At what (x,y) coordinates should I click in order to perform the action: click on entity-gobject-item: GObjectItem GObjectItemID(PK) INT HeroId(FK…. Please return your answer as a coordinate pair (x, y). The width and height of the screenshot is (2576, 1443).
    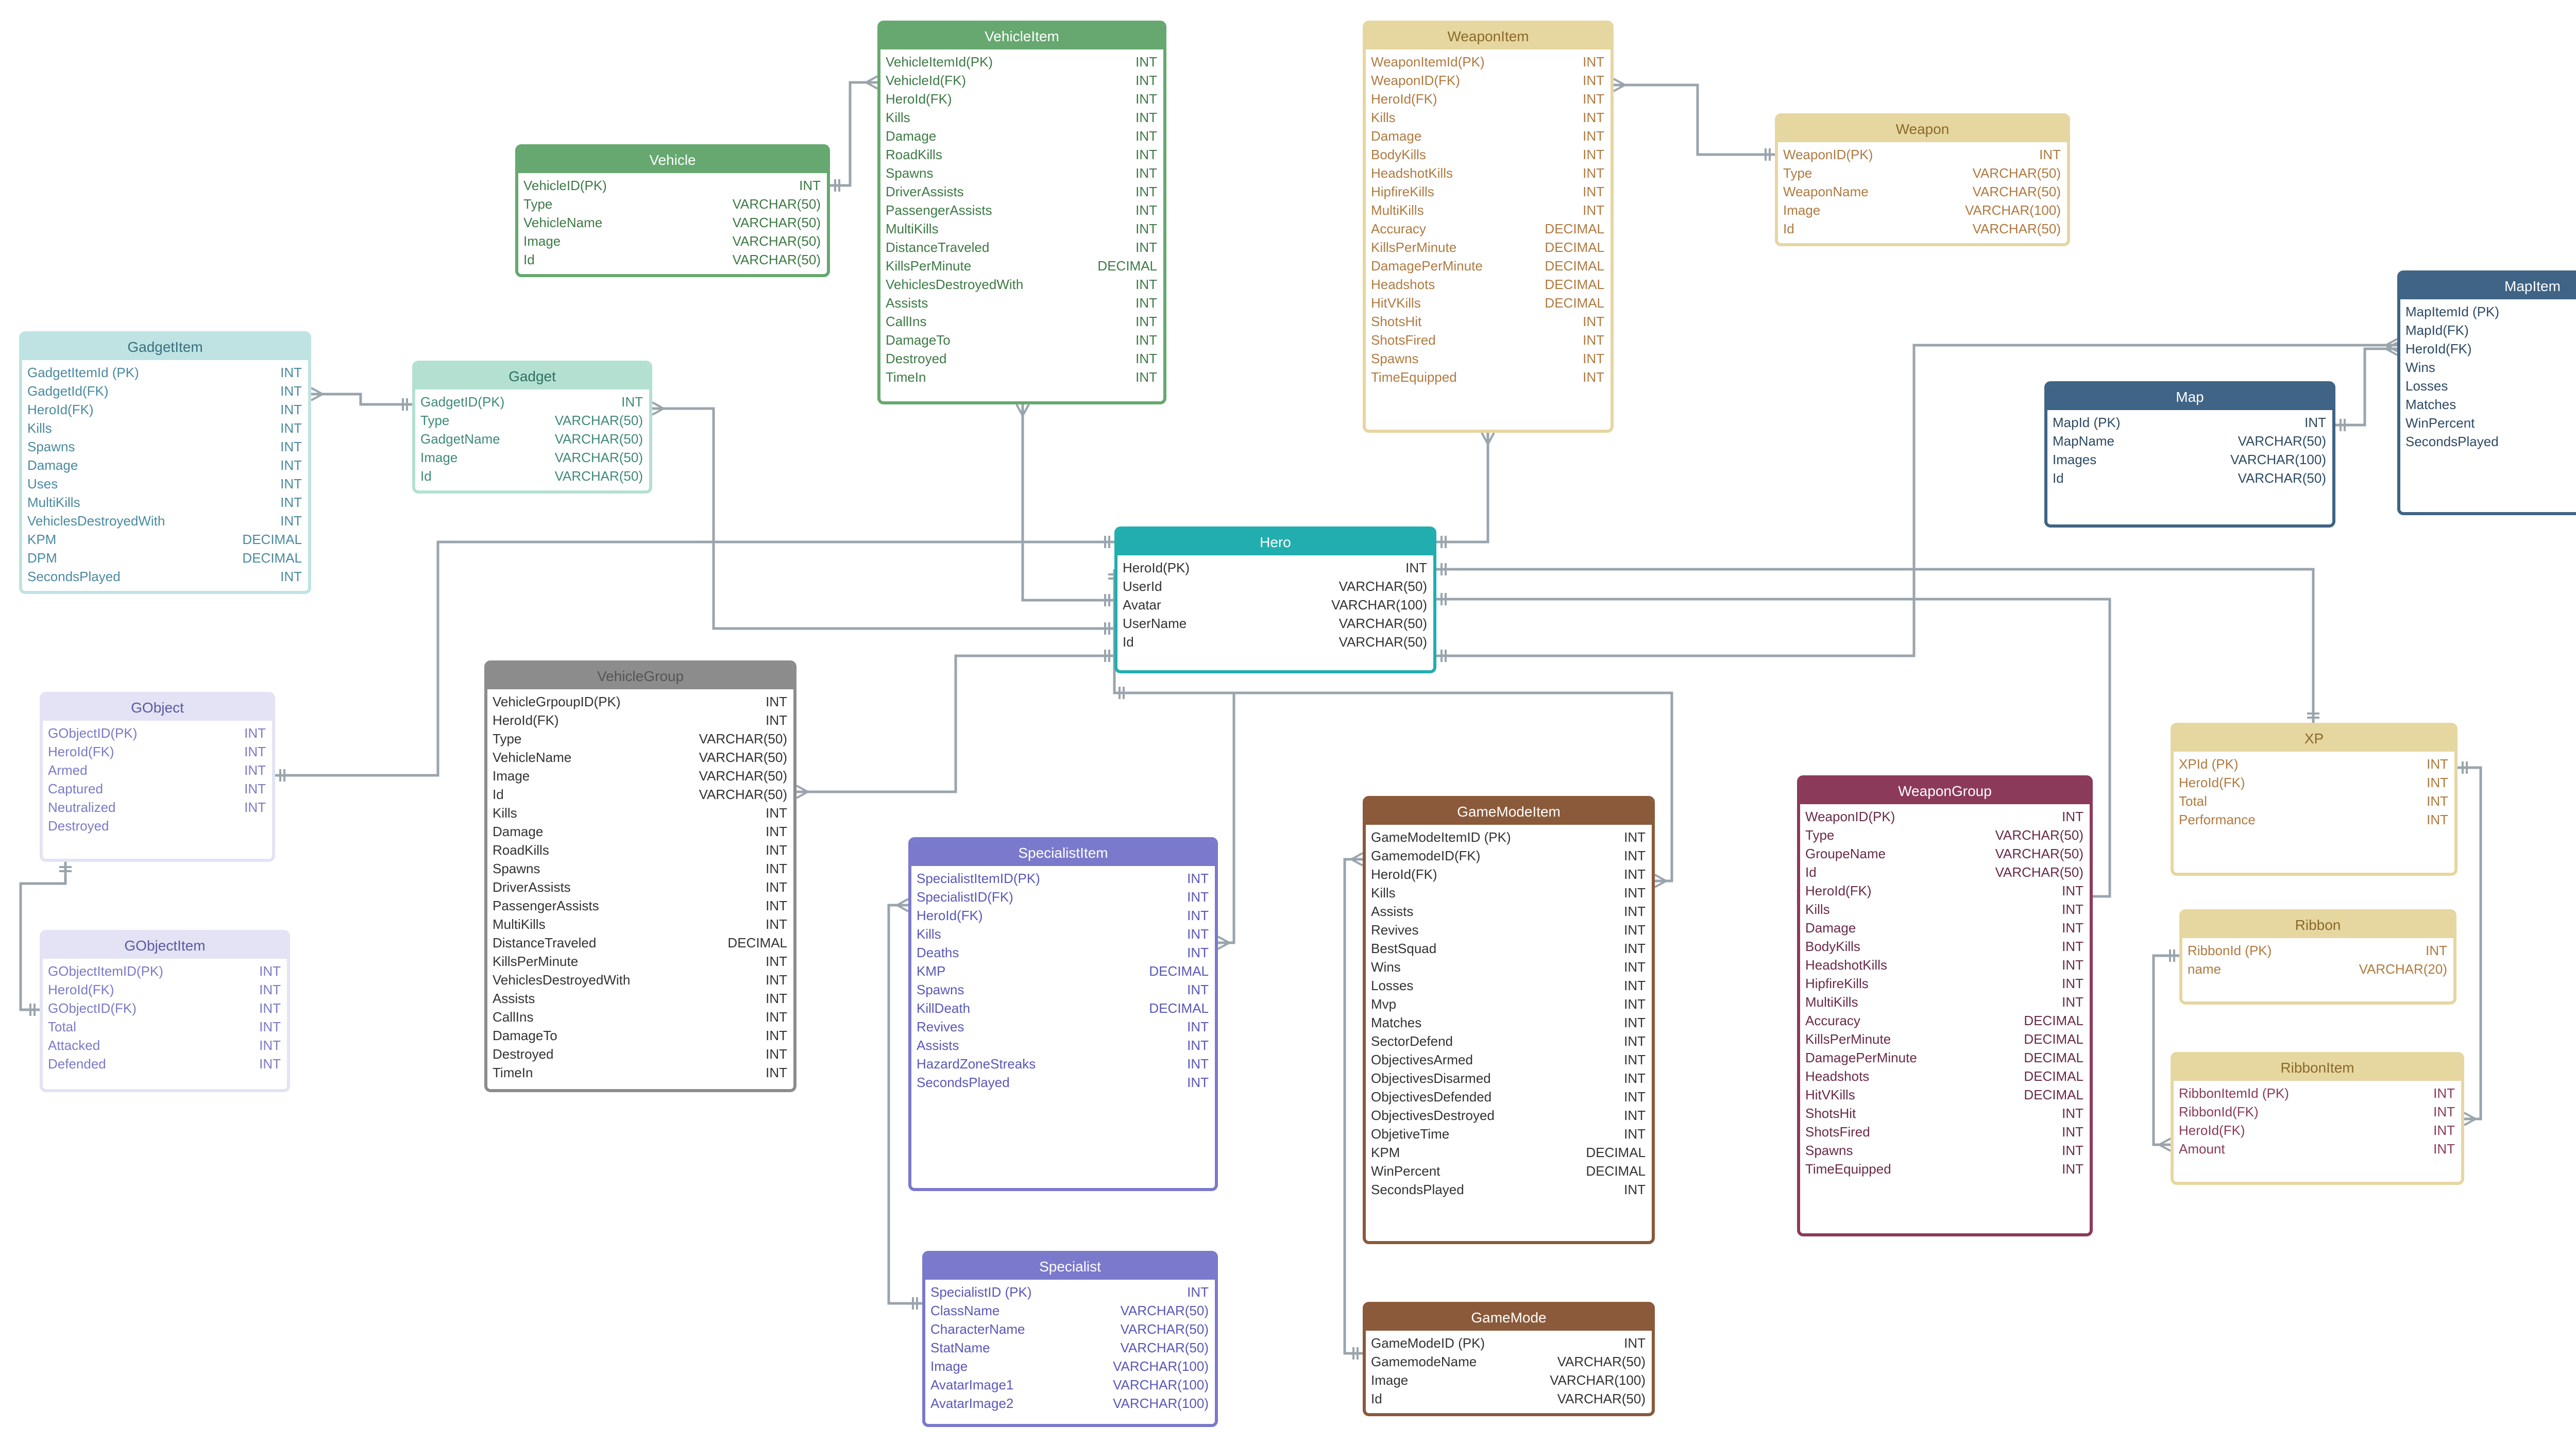
    Looking at the image, I should click on (165, 1011).